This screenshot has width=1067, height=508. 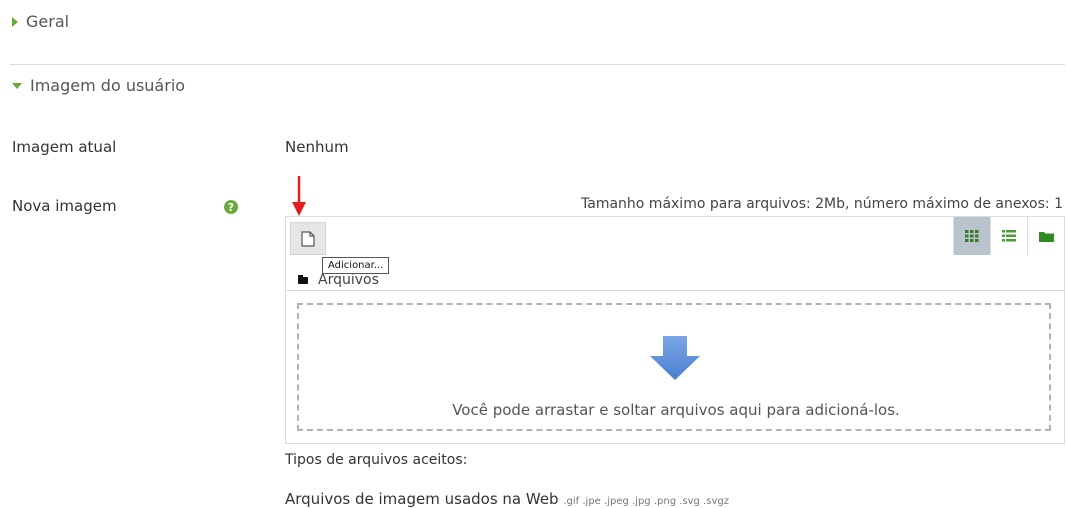 What do you see at coordinates (64, 206) in the screenshot?
I see `new-image-label: Nova imagem` at bounding box center [64, 206].